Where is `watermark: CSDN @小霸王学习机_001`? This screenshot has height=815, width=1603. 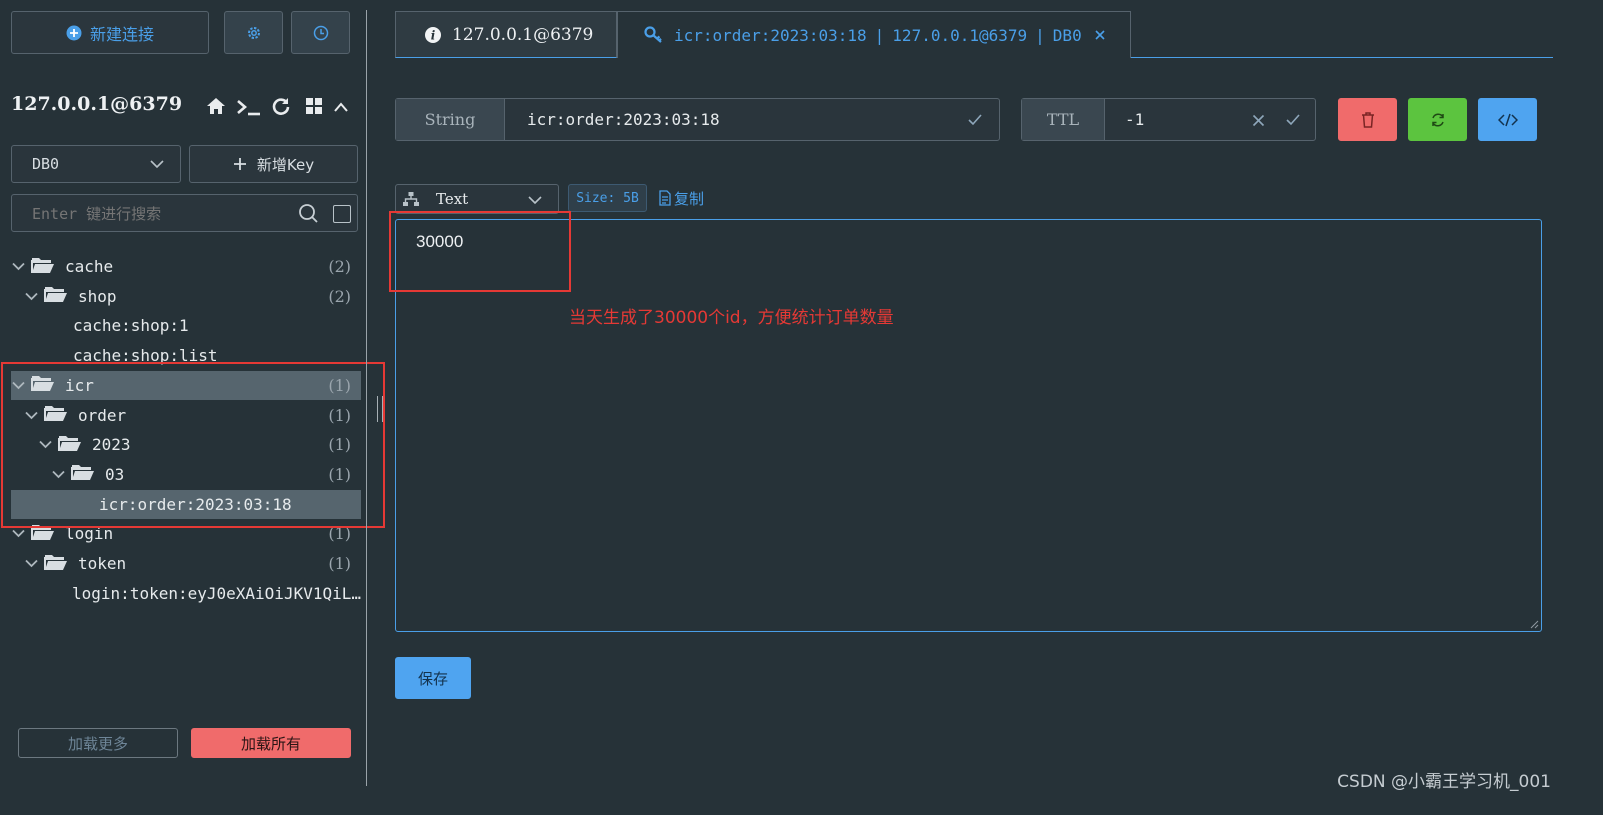
watermark: CSDN @小霸王学习机_001 is located at coordinates (1444, 782).